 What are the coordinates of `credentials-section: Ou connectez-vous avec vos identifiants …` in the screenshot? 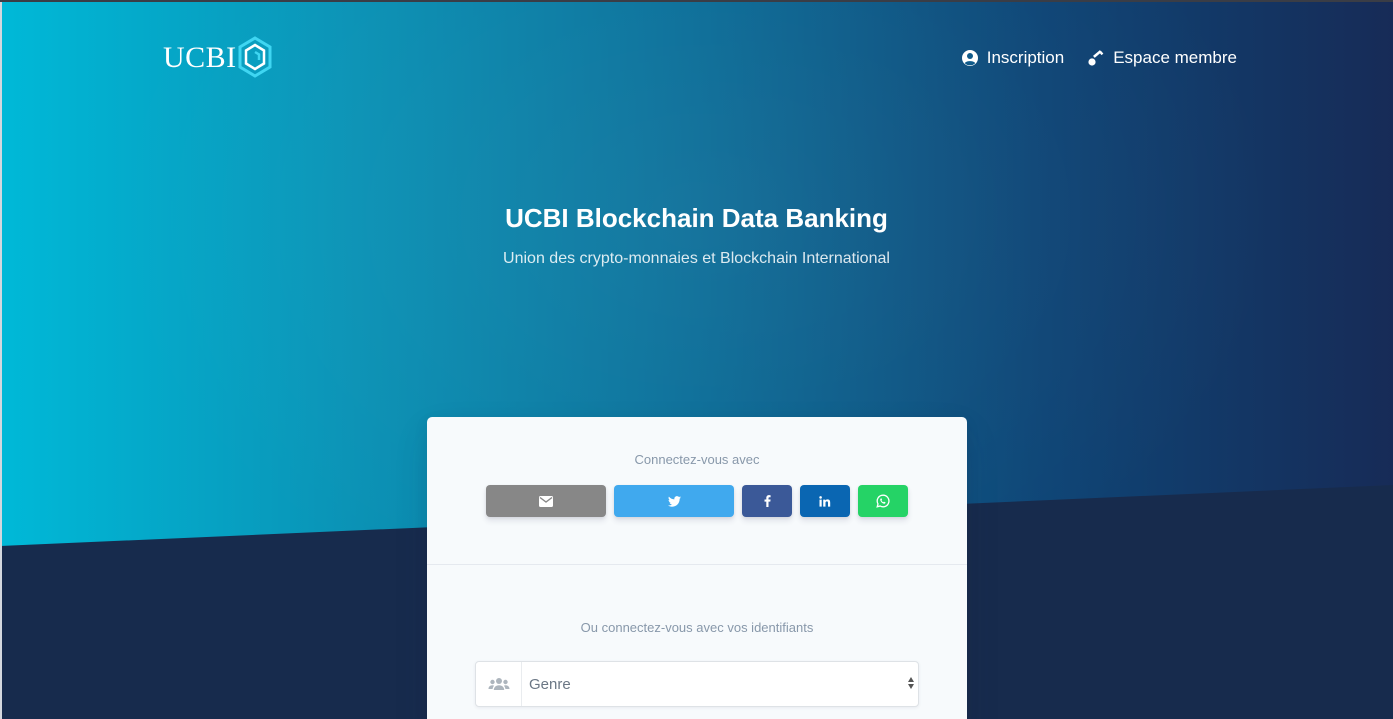 It's located at (697, 642).